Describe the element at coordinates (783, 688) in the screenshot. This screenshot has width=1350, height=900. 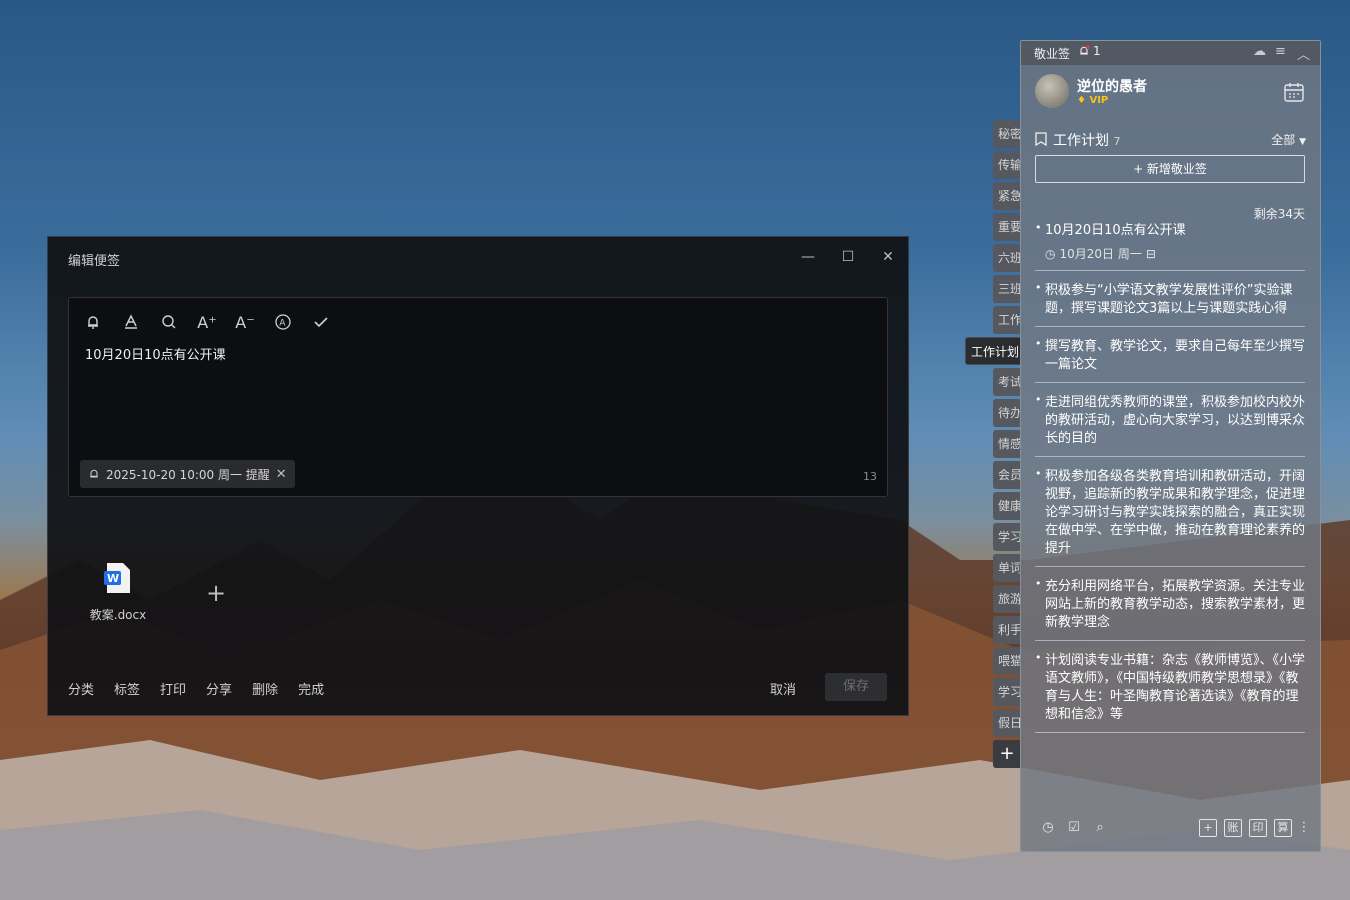
I see `cancel-button: 取消` at that location.